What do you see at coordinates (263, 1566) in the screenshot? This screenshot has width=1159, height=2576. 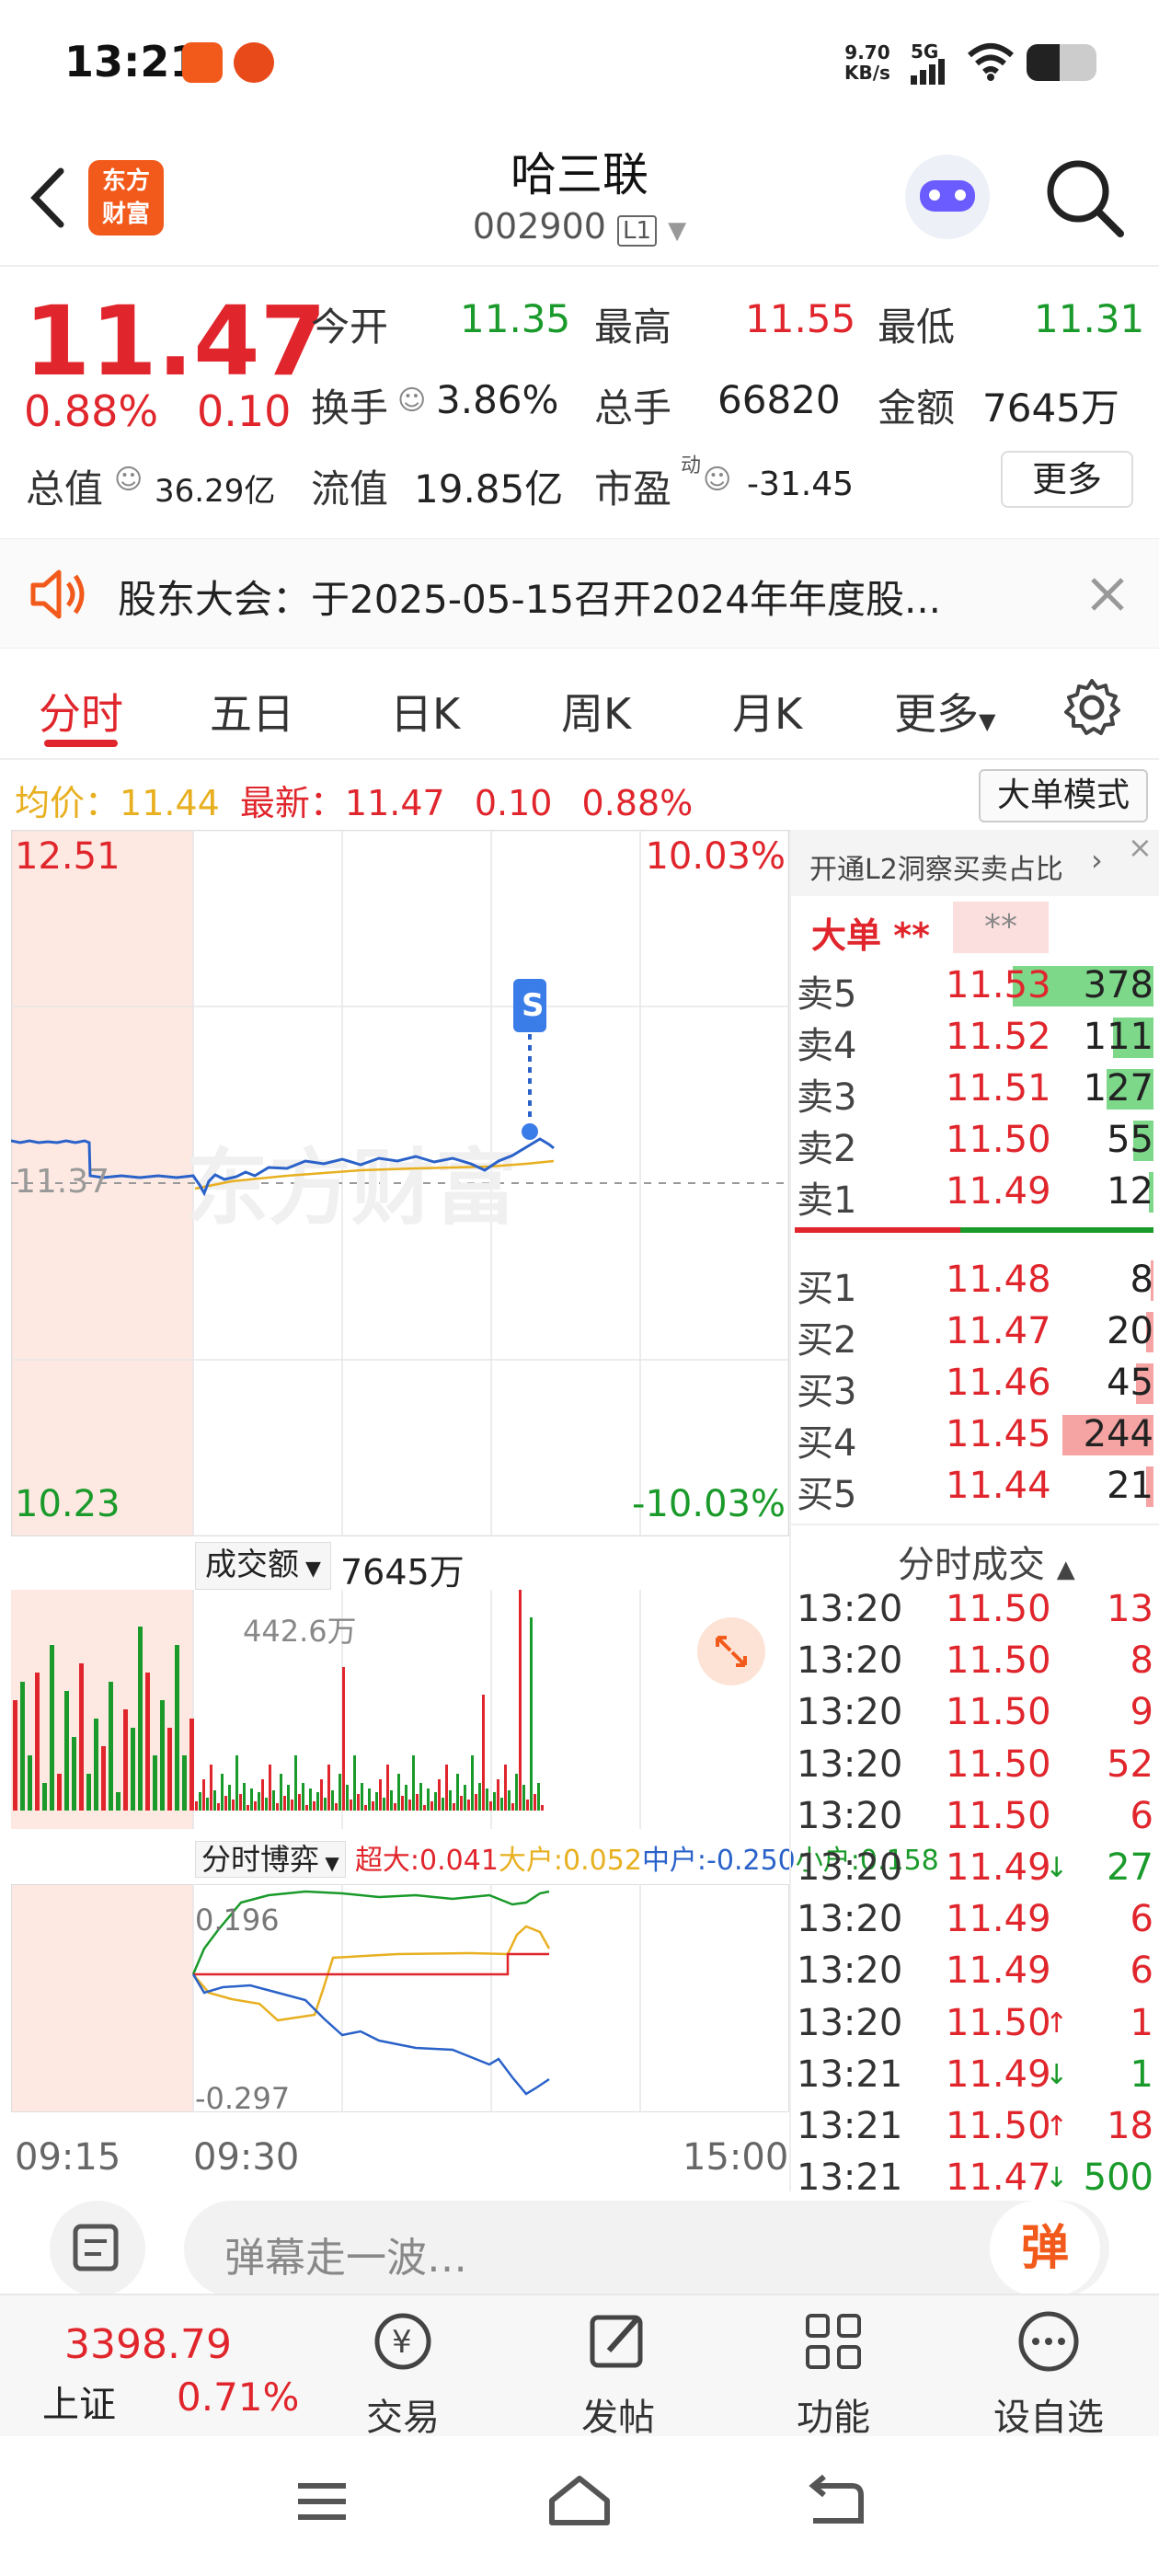 I see `volume-selector: 成交额 ▼` at bounding box center [263, 1566].